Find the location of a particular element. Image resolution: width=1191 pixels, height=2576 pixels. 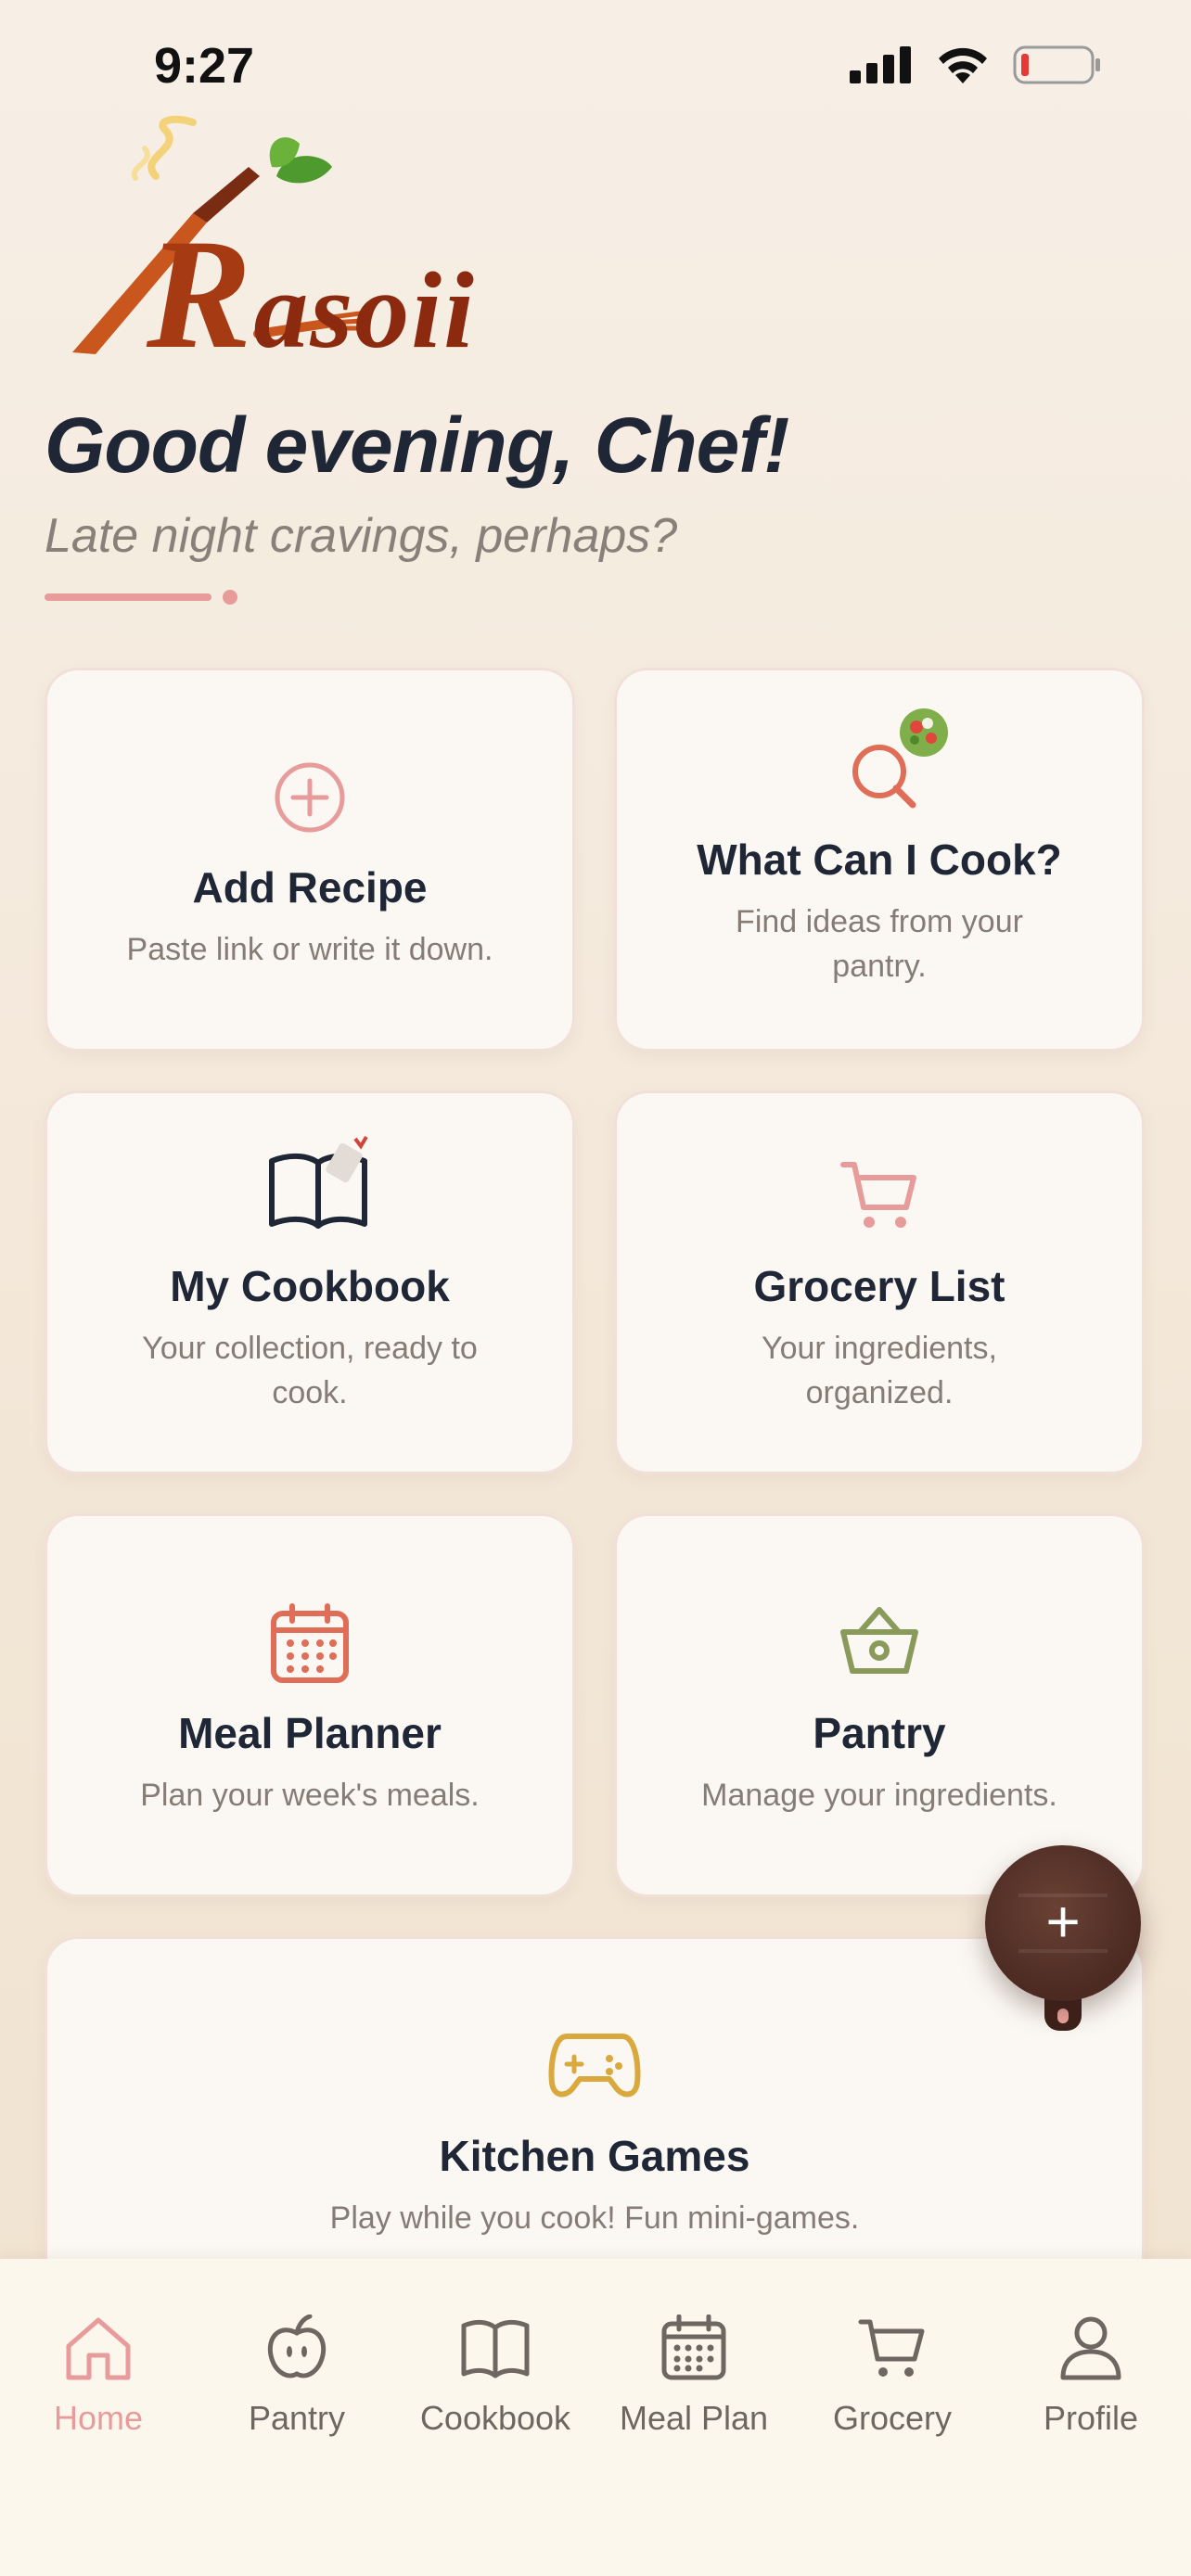

pantry-desc: Manage your ingredients. is located at coordinates (879, 1795).